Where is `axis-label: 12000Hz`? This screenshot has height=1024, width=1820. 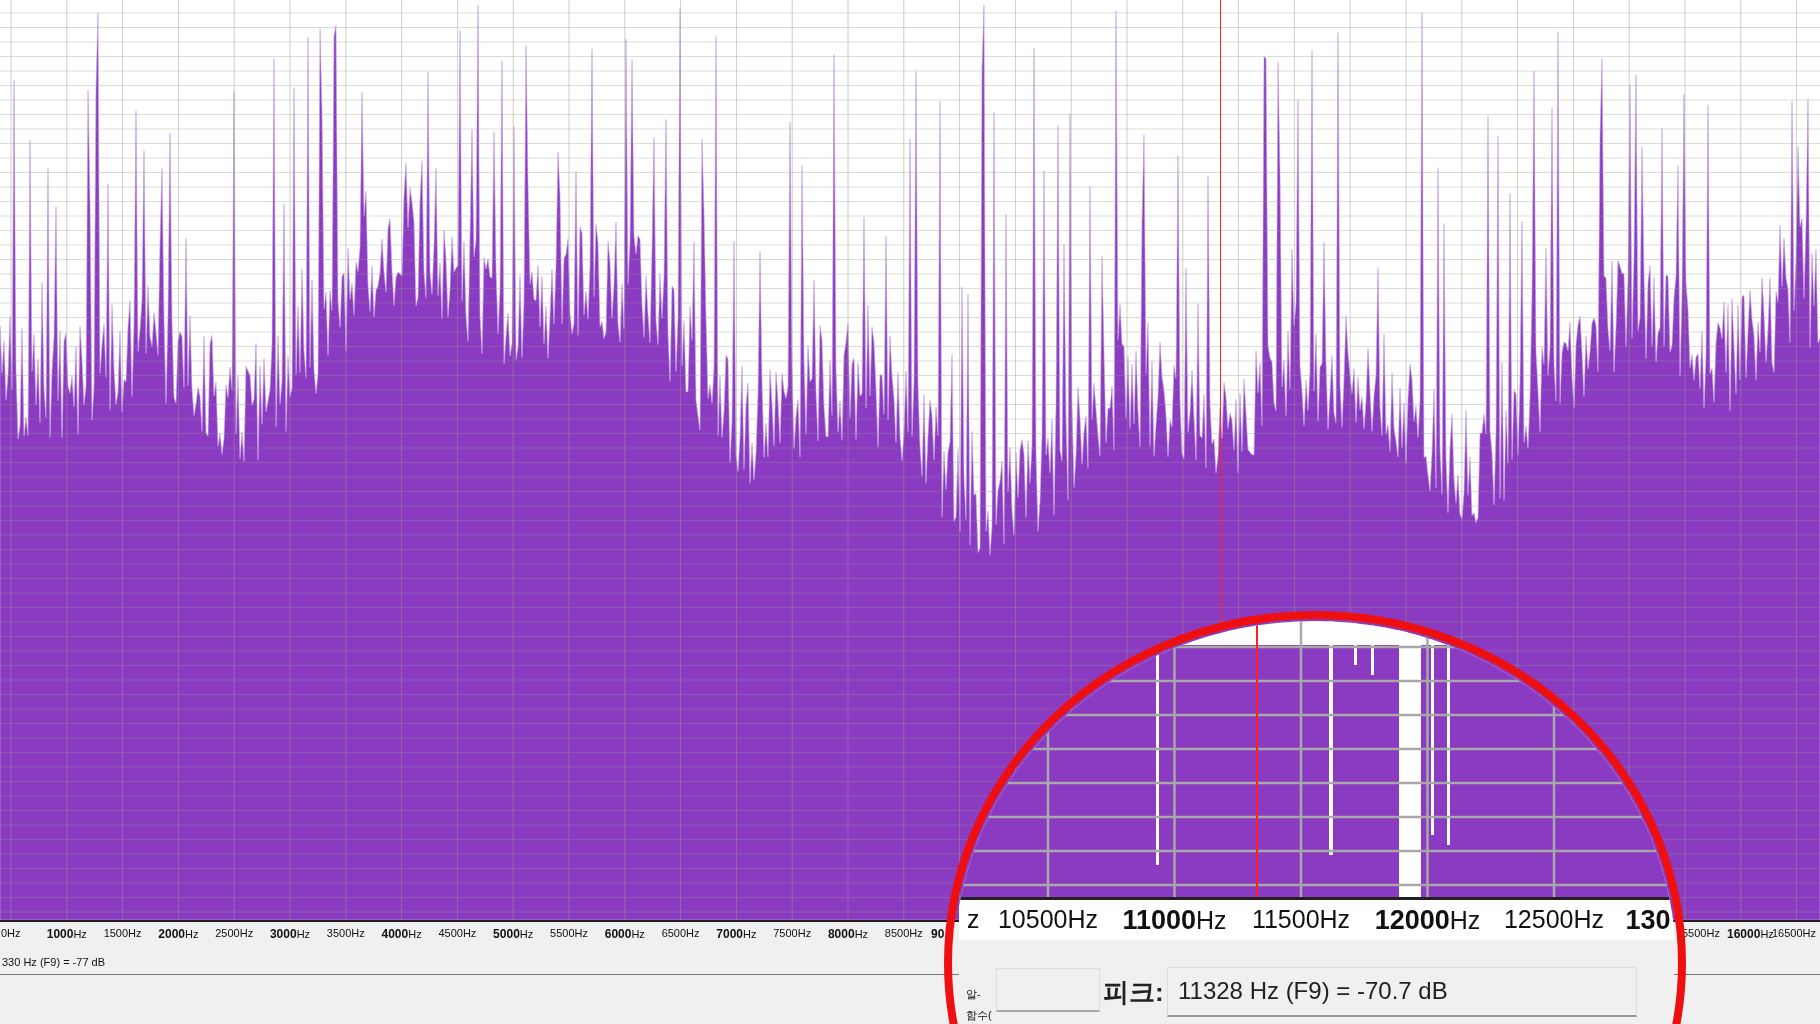
axis-label: 12000Hz is located at coordinates (1427, 920).